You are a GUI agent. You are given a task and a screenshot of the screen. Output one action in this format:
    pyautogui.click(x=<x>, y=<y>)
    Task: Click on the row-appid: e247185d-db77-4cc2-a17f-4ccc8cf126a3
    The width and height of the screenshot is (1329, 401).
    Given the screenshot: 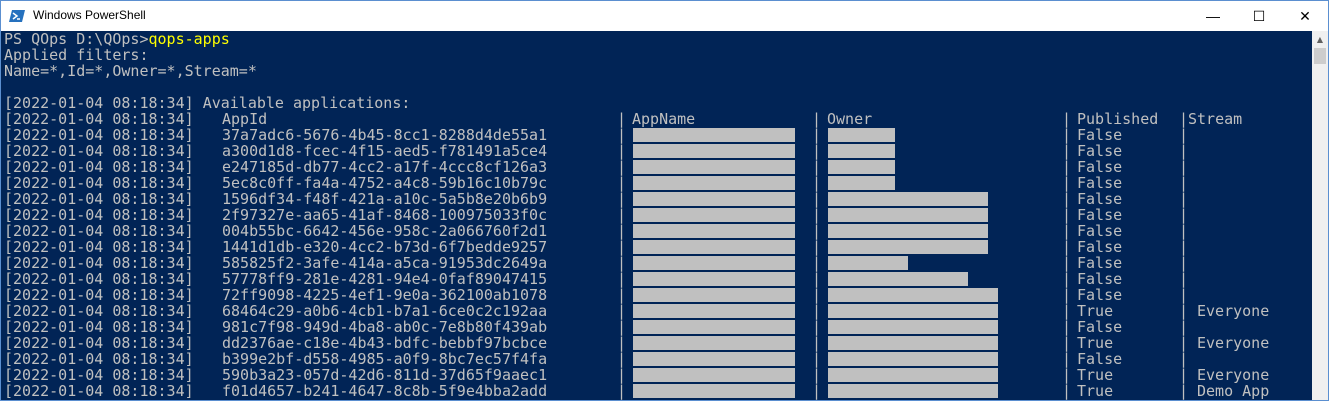 What is the action you would take?
    pyautogui.click(x=385, y=167)
    